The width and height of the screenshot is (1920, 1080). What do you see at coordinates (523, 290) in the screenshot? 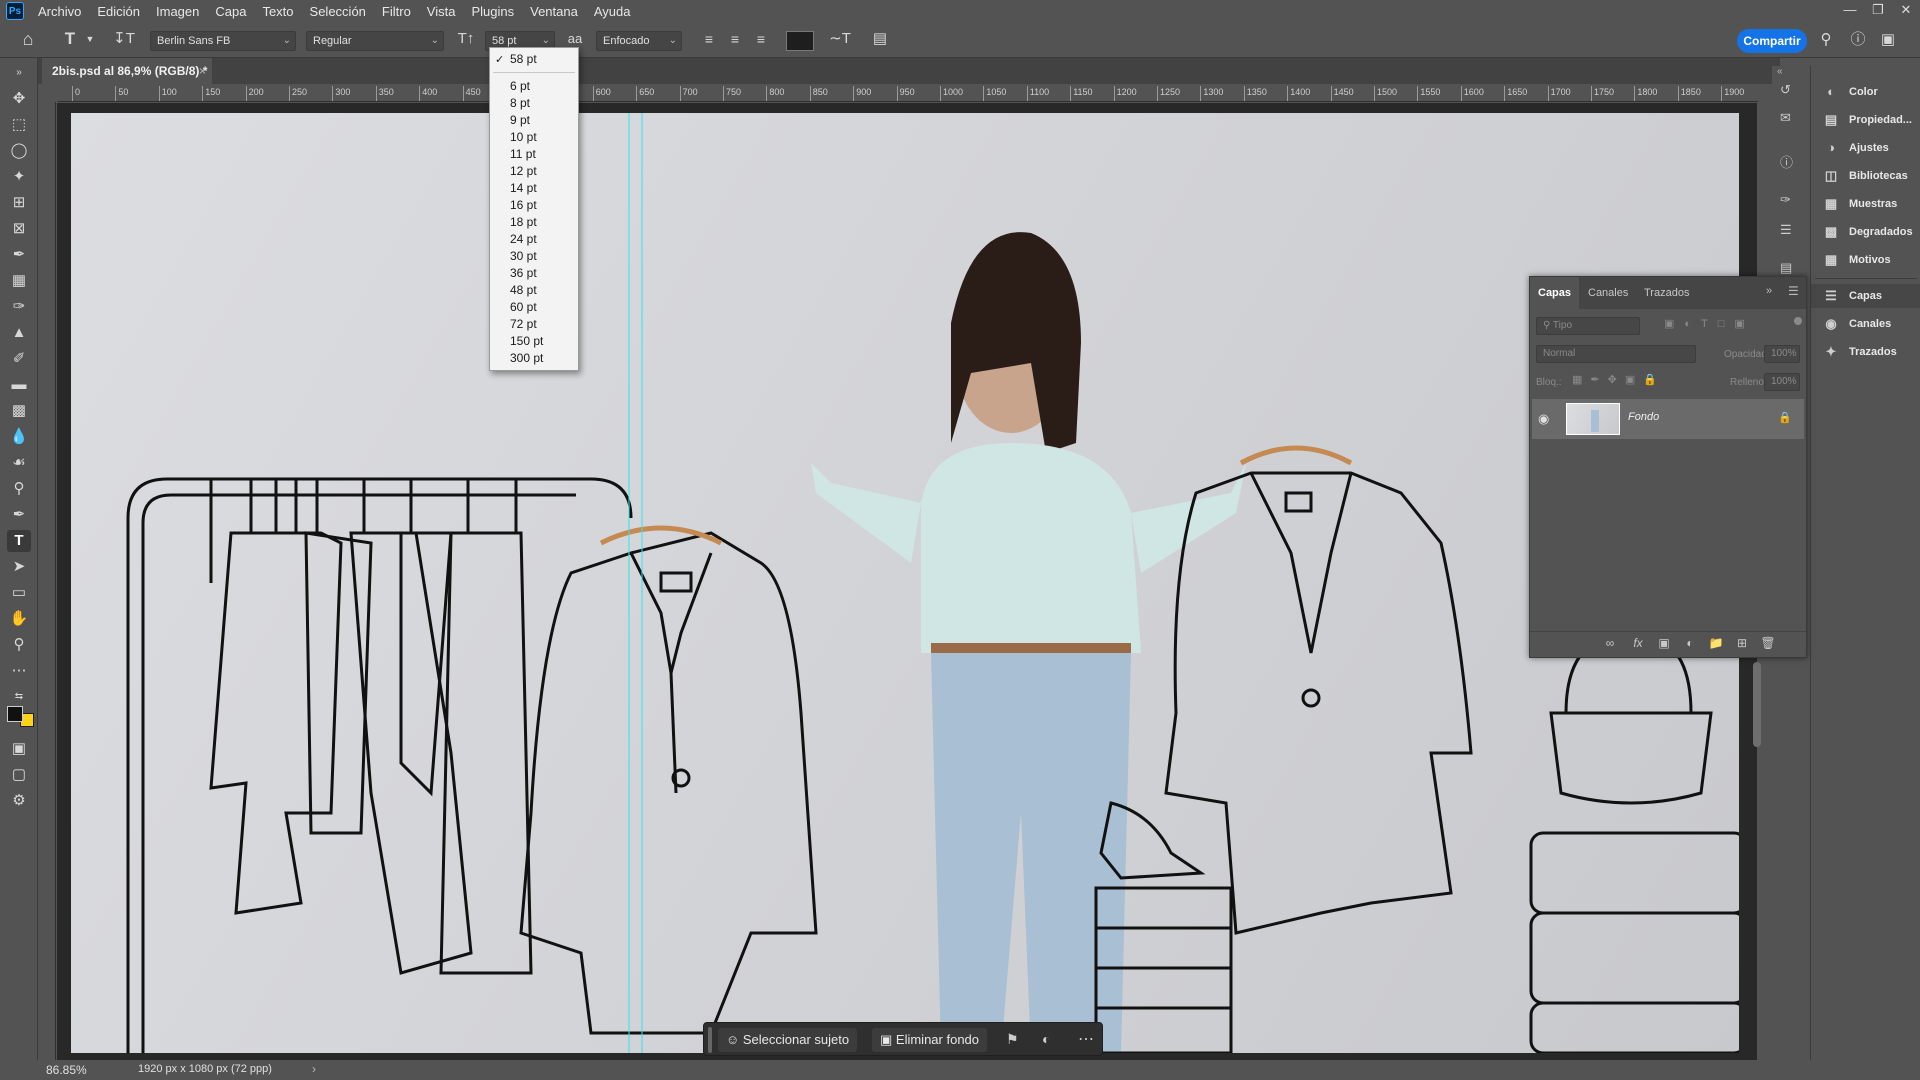
I see `font-size-option: 48 pt` at bounding box center [523, 290].